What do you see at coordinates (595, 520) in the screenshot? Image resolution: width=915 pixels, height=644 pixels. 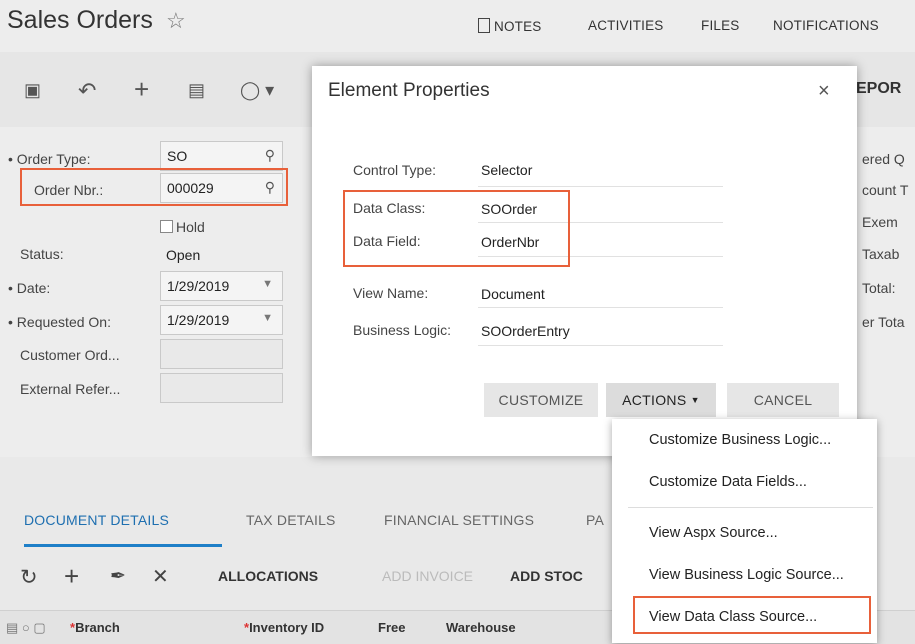 I see `tab-partial: PA` at bounding box center [595, 520].